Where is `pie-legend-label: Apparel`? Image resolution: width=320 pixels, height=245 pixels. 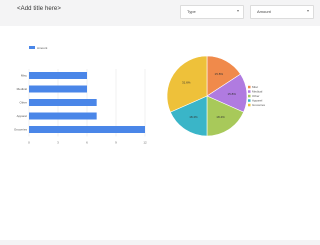 pie-legend-label: Apparel is located at coordinates (257, 101).